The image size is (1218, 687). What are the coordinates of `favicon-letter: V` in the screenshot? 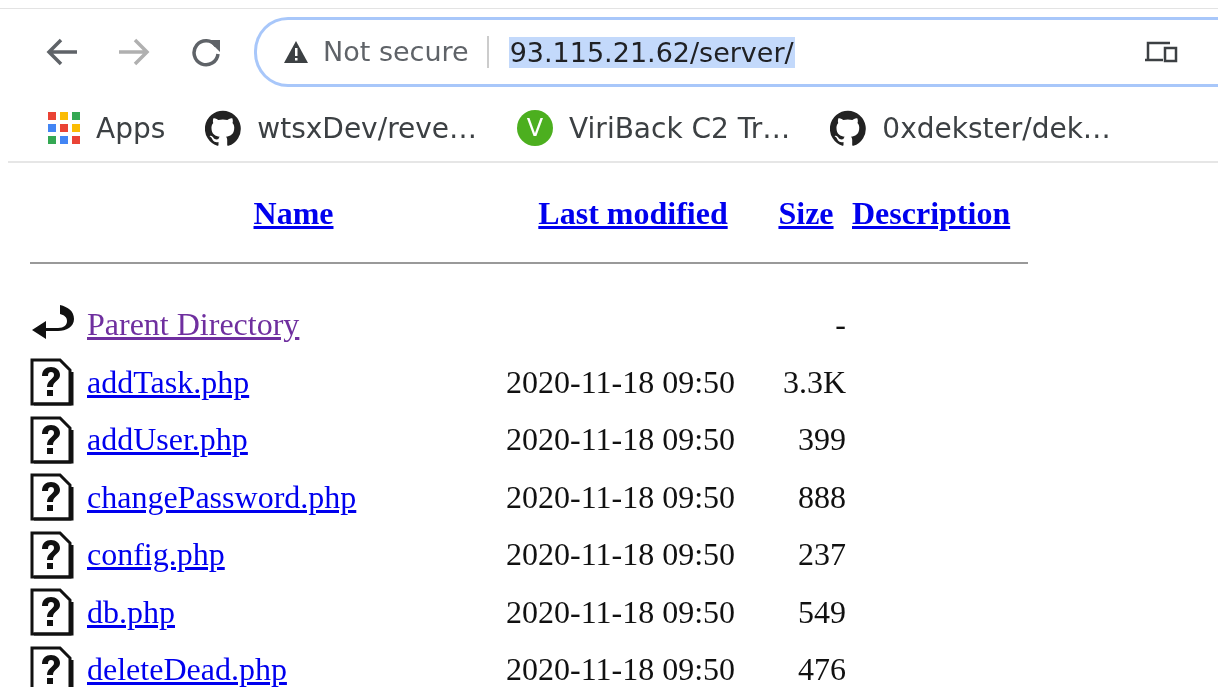 It's located at (535, 128).